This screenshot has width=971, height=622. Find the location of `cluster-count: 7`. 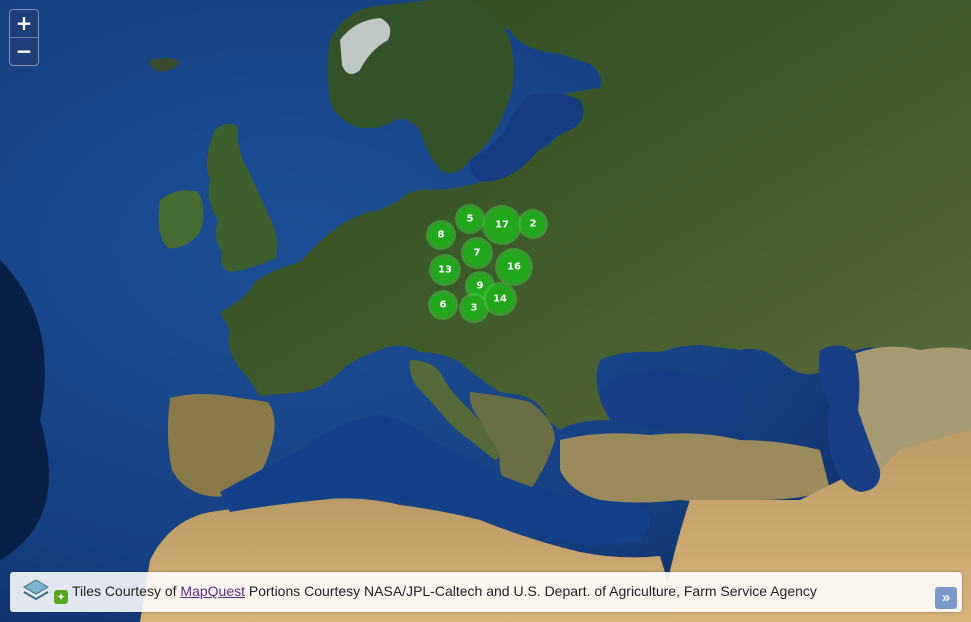

cluster-count: 7 is located at coordinates (477, 253).